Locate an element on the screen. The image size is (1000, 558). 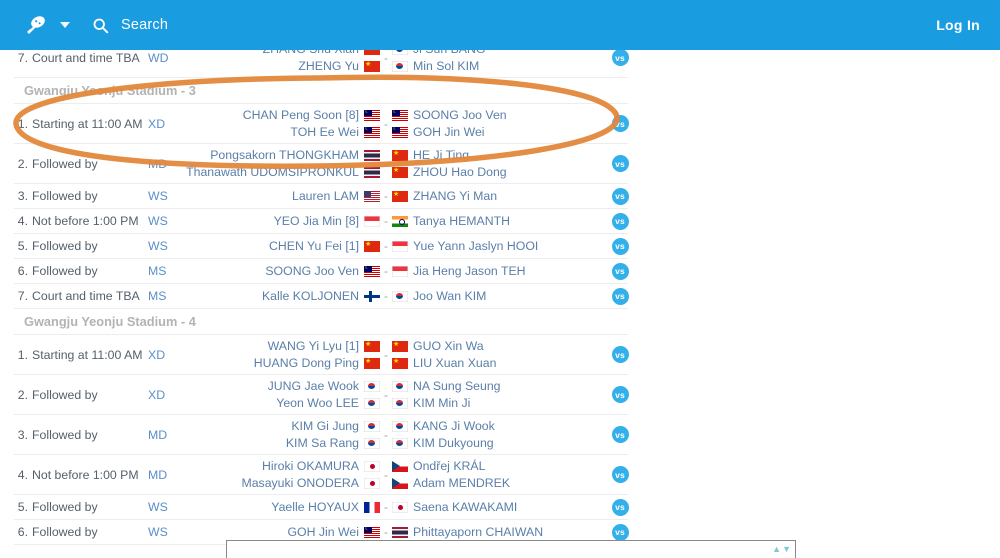
player-entry: Joo Wan KIM is located at coordinates (439, 296).